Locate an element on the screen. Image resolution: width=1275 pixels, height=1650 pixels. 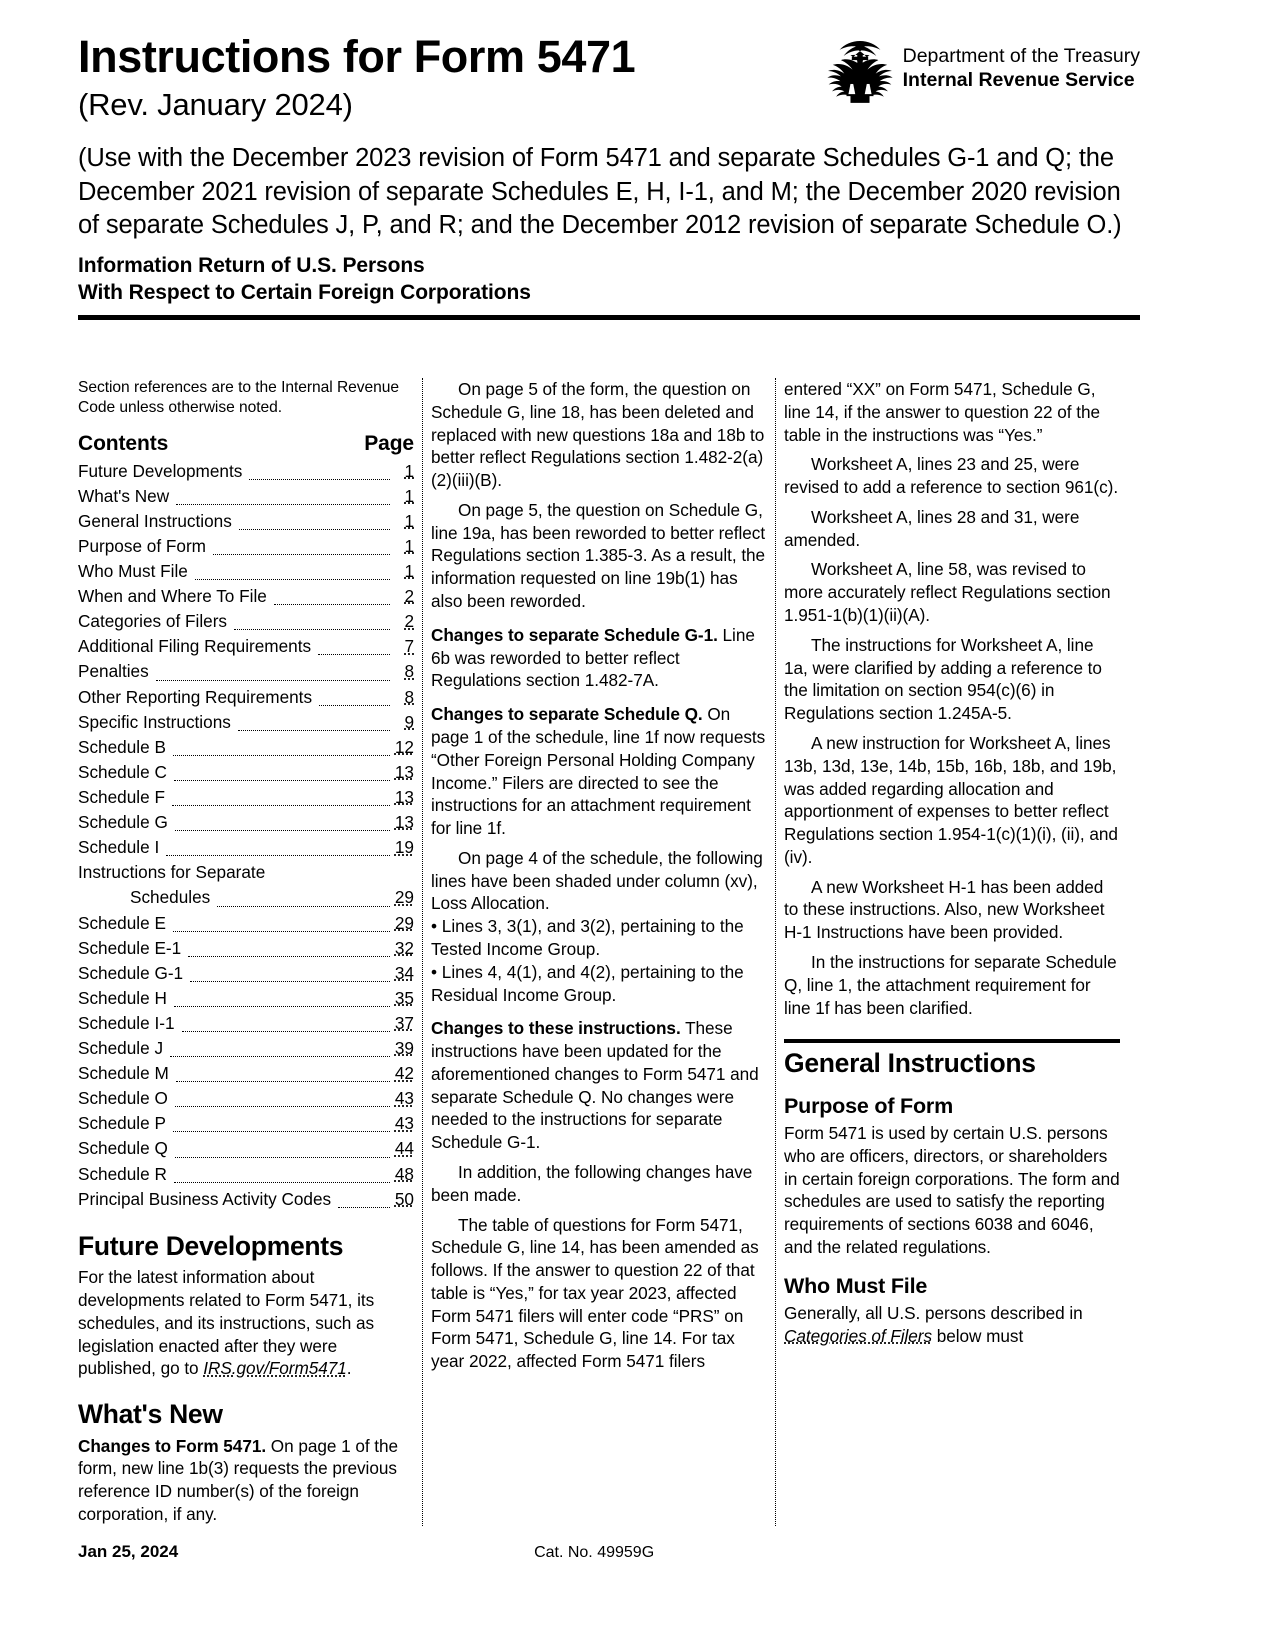
toc-entry: Schedule G 13 is located at coordinates (246, 822).